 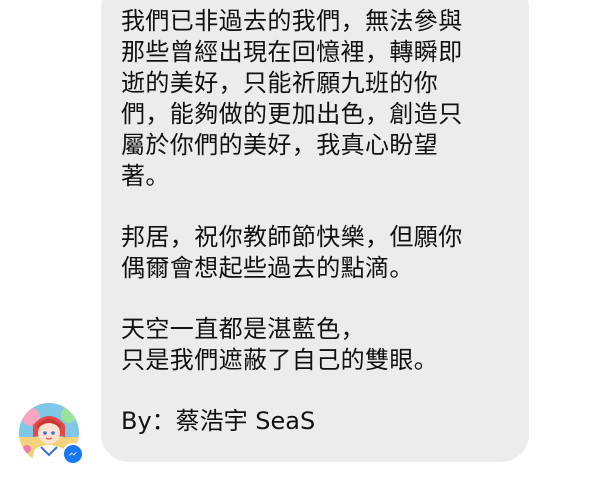 I want to click on message-line: 偶爾會想起些過去的點滴。, so click(x=267, y=268).